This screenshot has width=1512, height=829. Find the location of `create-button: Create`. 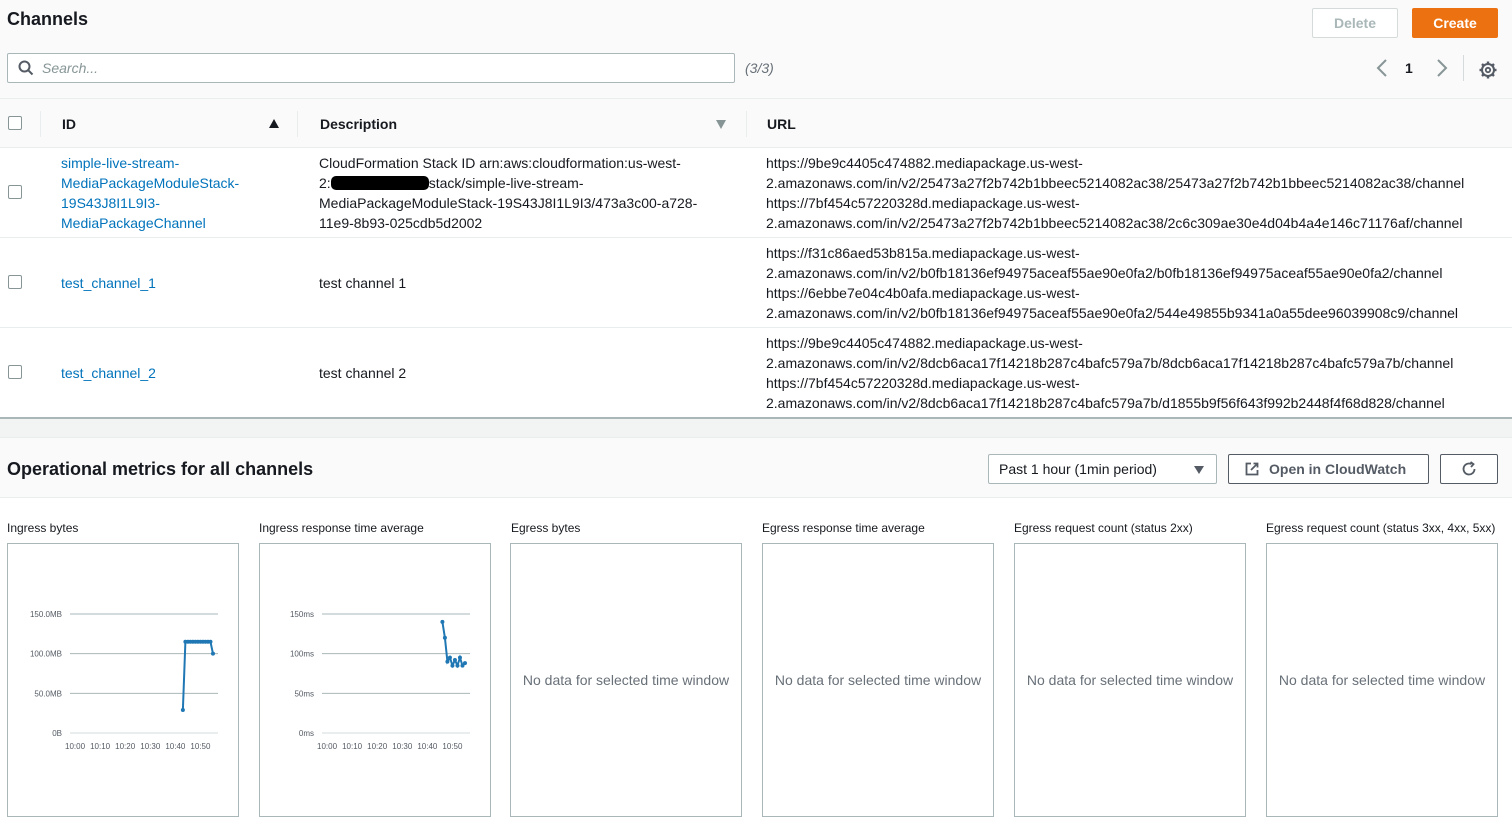

create-button: Create is located at coordinates (1455, 23).